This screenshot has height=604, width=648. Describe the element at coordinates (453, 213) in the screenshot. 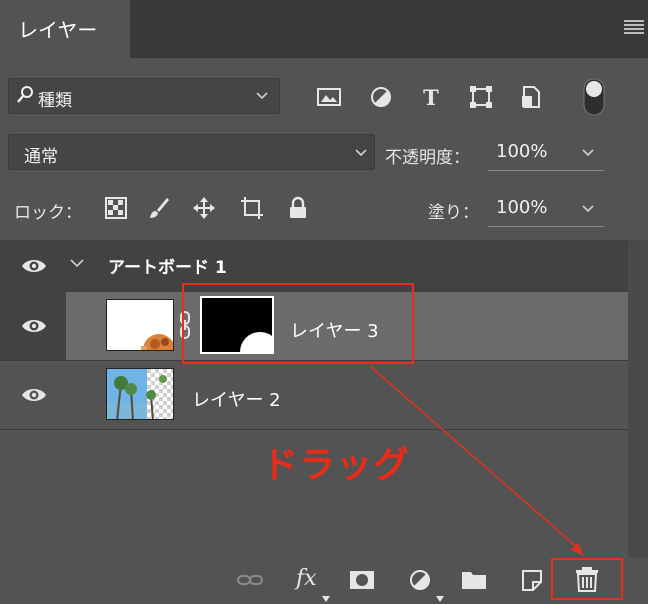

I see `fill-label: 塗り：` at that location.